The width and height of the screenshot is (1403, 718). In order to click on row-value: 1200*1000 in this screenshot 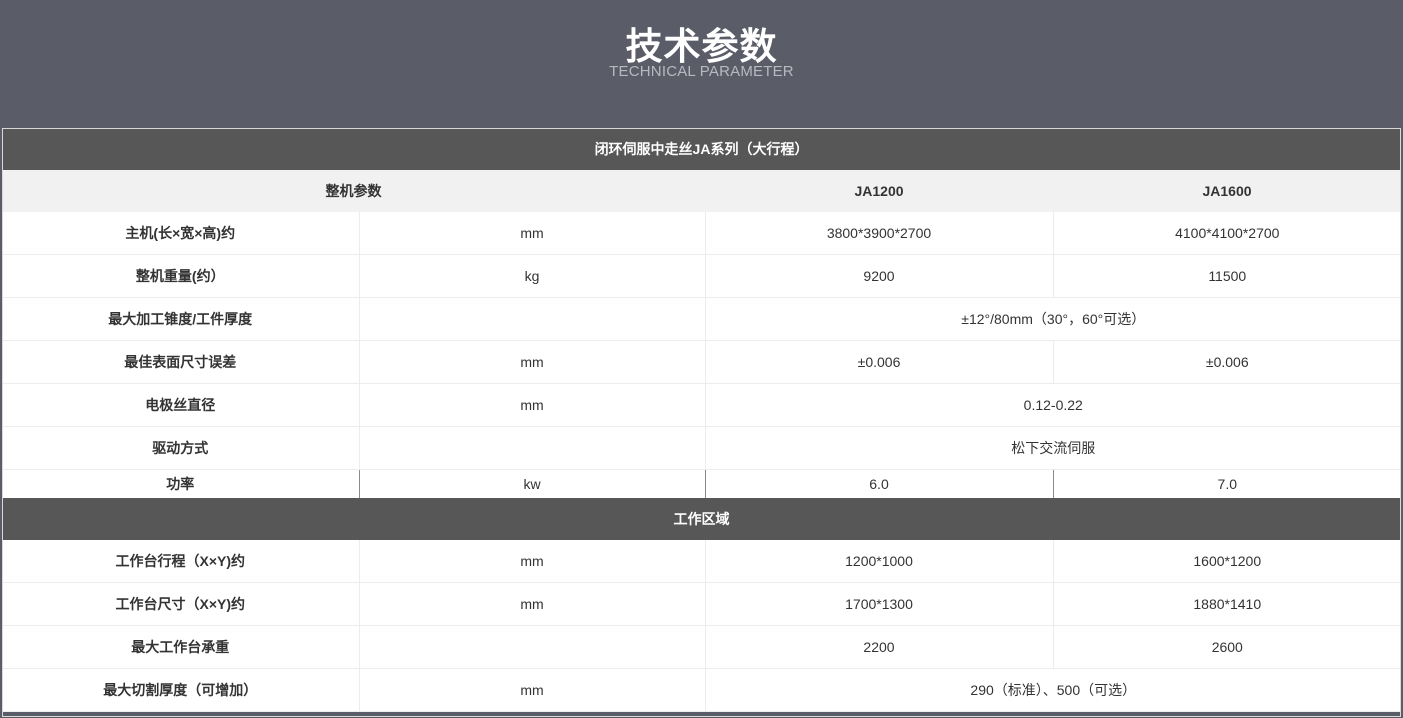, I will do `click(879, 561)`.